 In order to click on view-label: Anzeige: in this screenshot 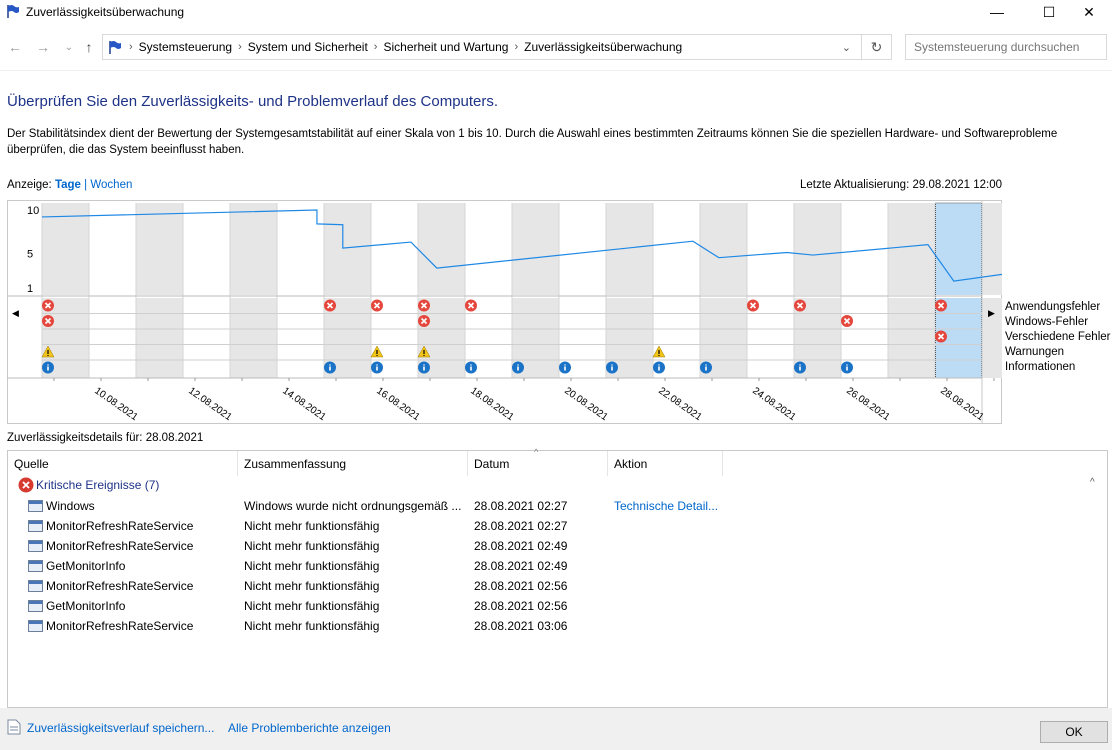, I will do `click(29, 185)`.